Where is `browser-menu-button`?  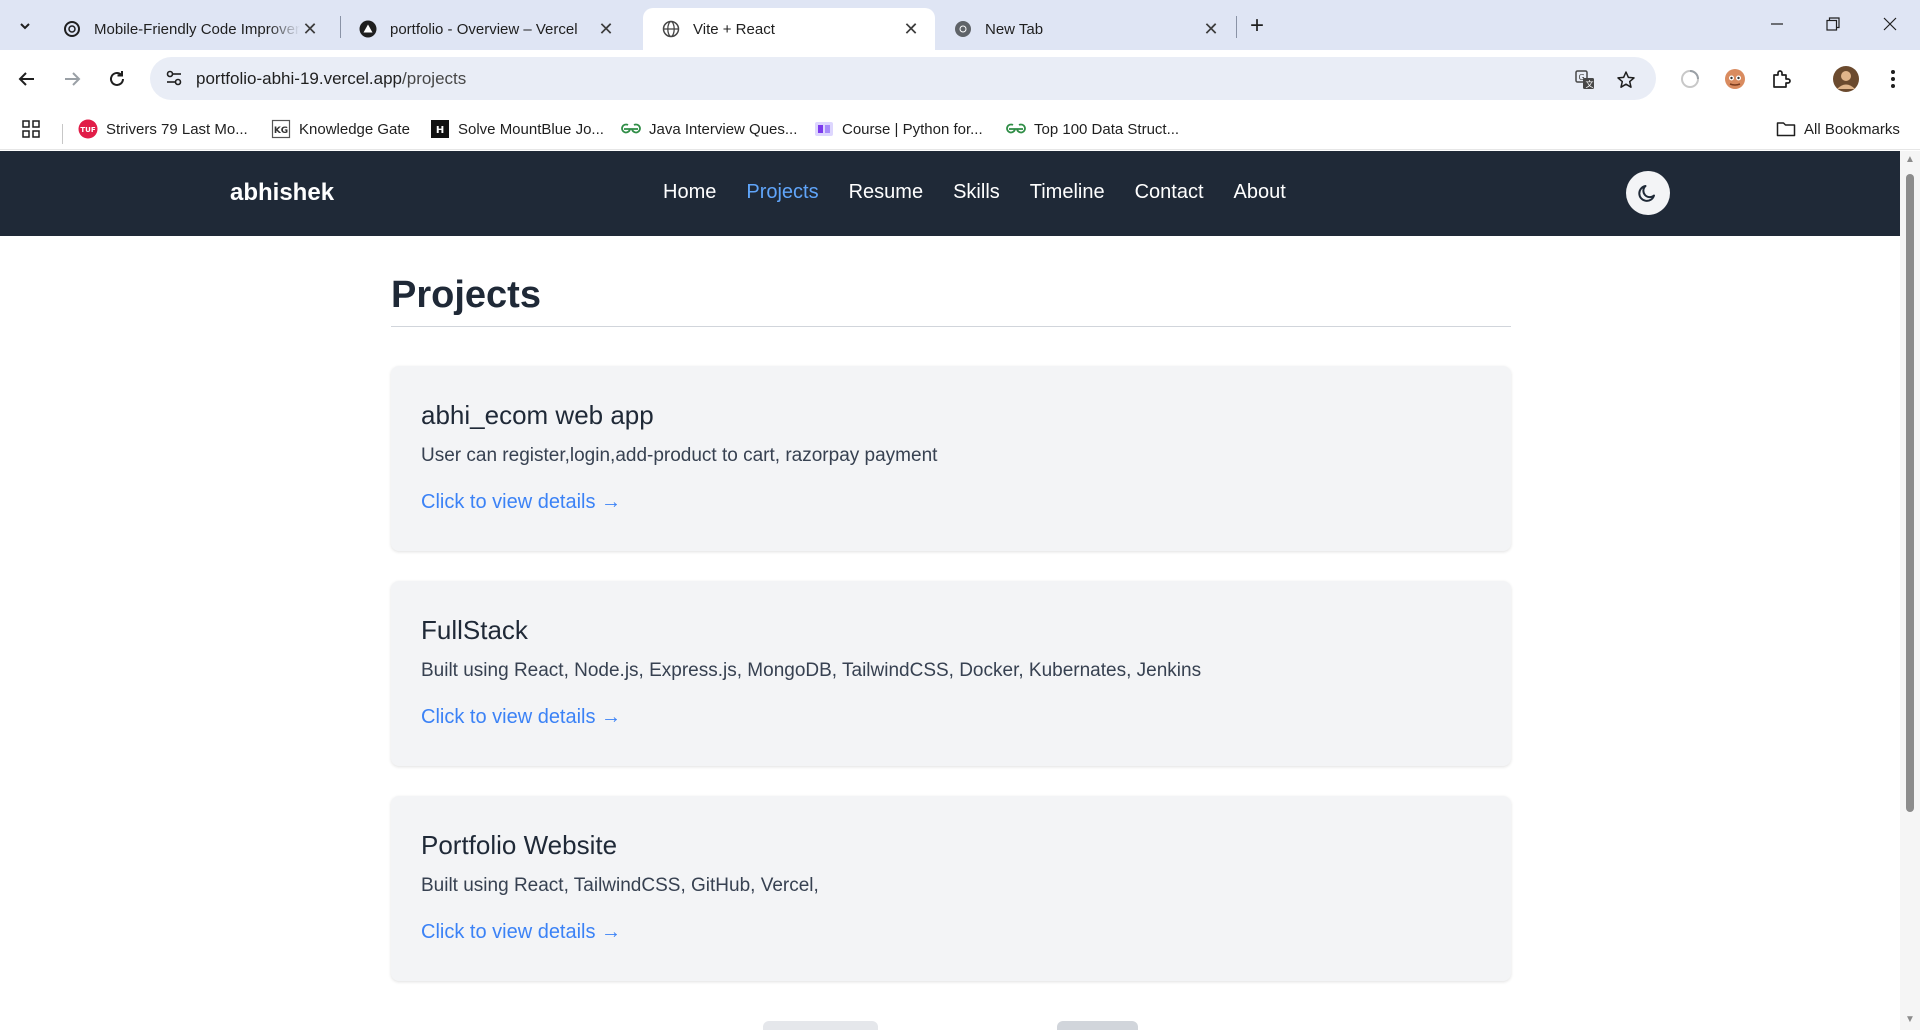 browser-menu-button is located at coordinates (1893, 79).